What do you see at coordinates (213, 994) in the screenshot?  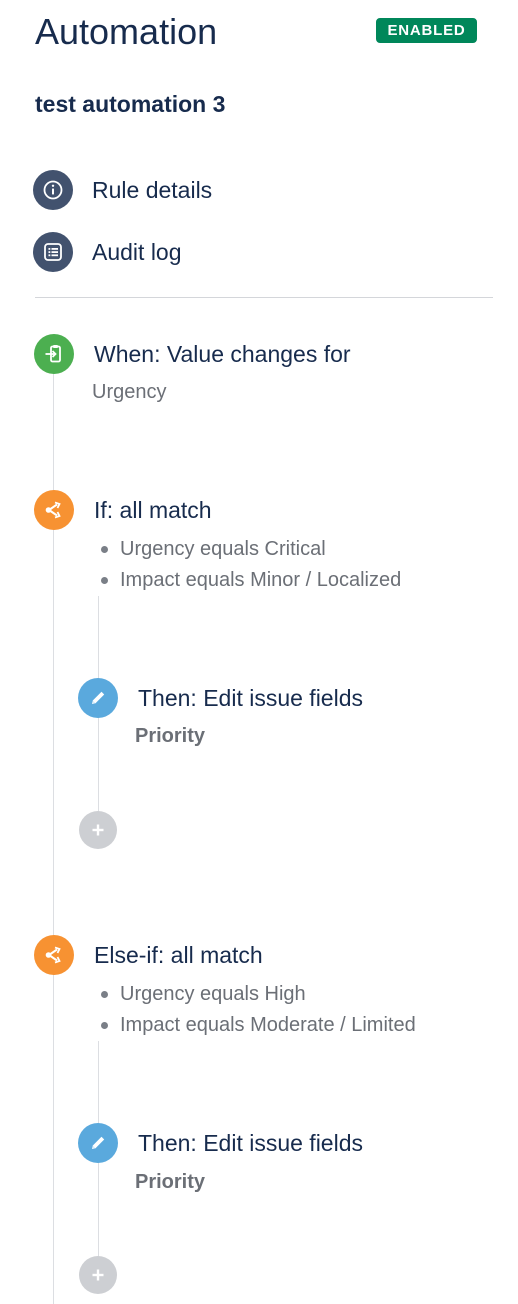 I see `condition-item: Urgency equals High` at bounding box center [213, 994].